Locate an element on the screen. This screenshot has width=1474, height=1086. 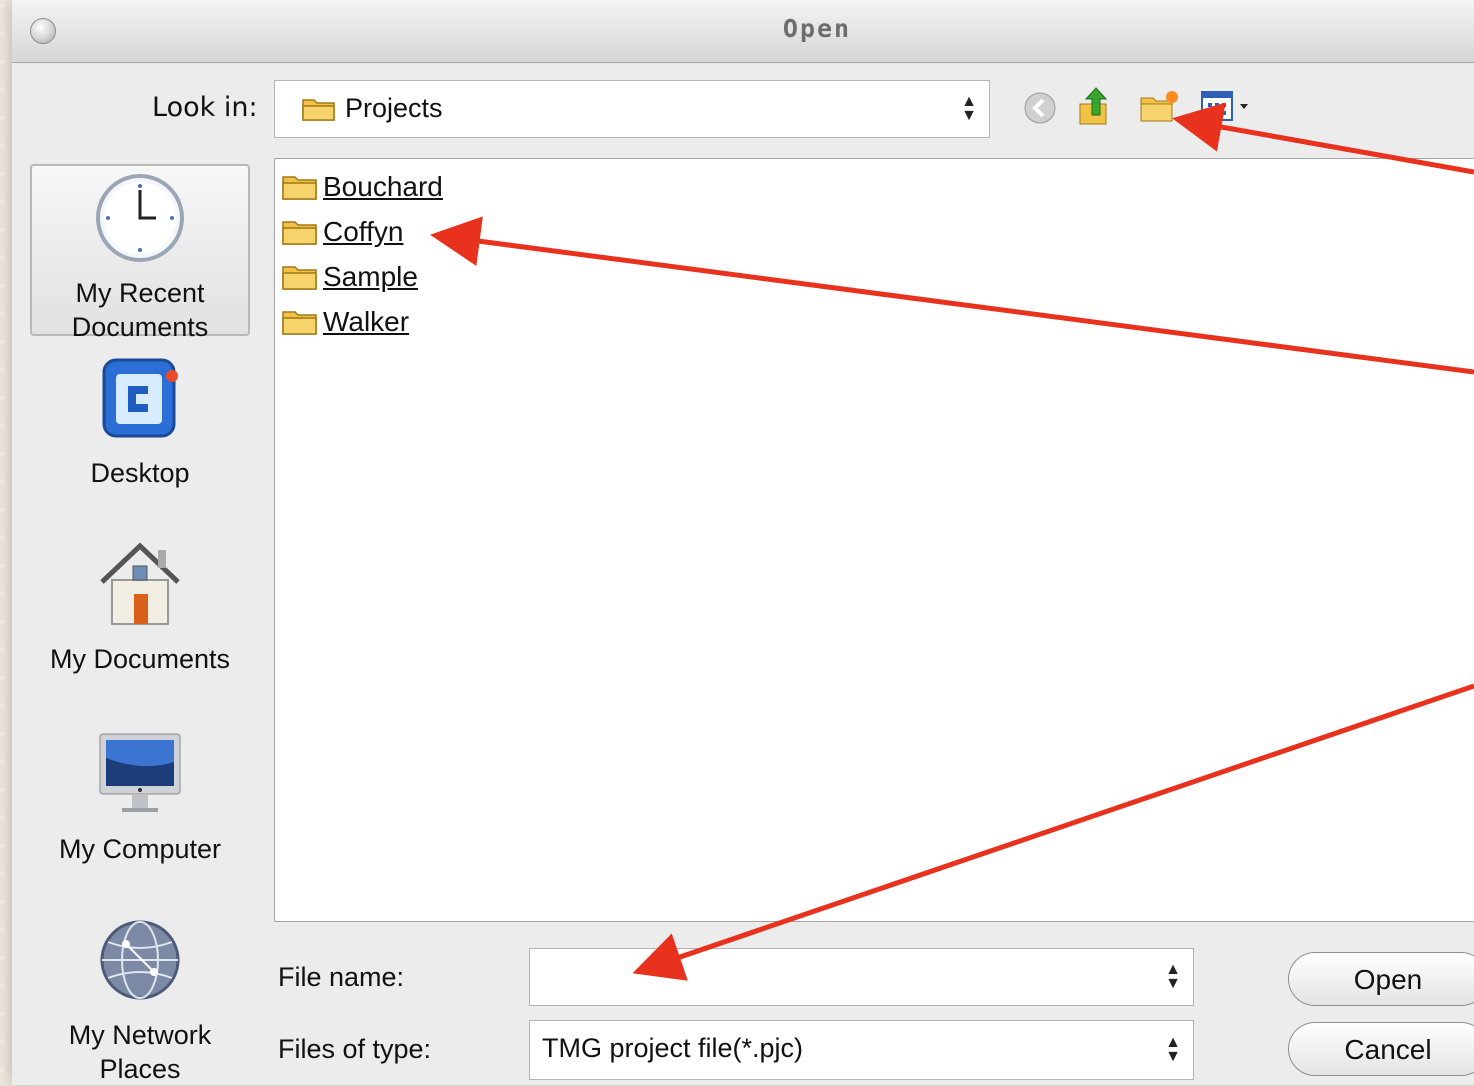
place-desktop: Desktop is located at coordinates (140, 421).